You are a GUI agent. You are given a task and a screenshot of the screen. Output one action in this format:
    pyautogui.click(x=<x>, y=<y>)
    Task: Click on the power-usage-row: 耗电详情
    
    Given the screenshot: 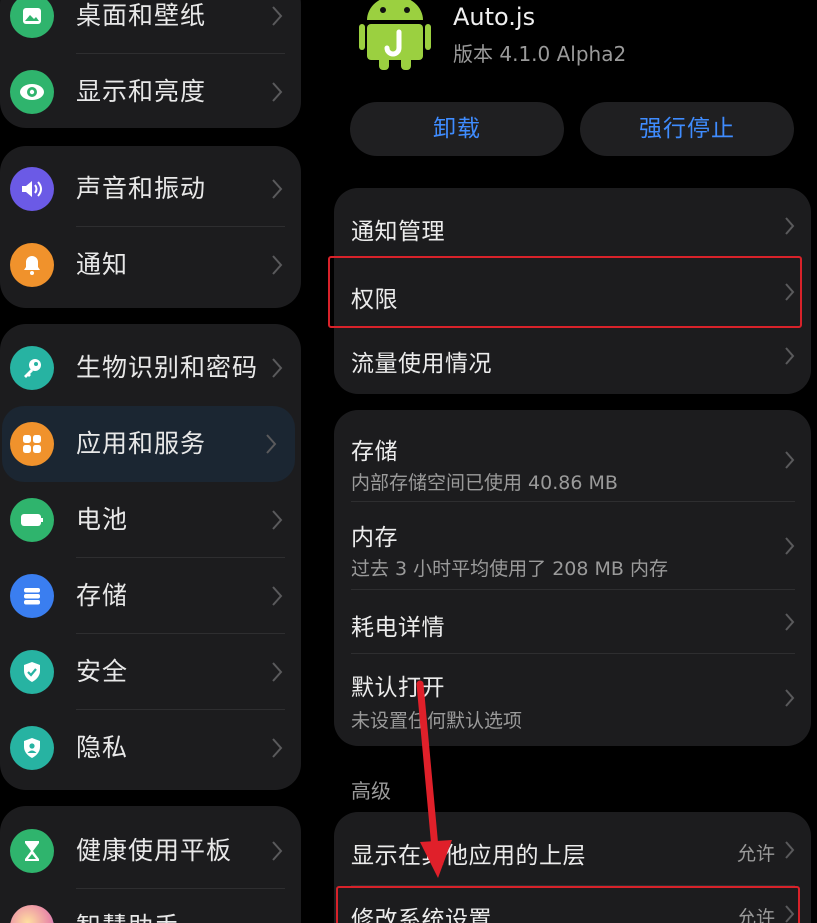 What is the action you would take?
    pyautogui.click(x=572, y=622)
    